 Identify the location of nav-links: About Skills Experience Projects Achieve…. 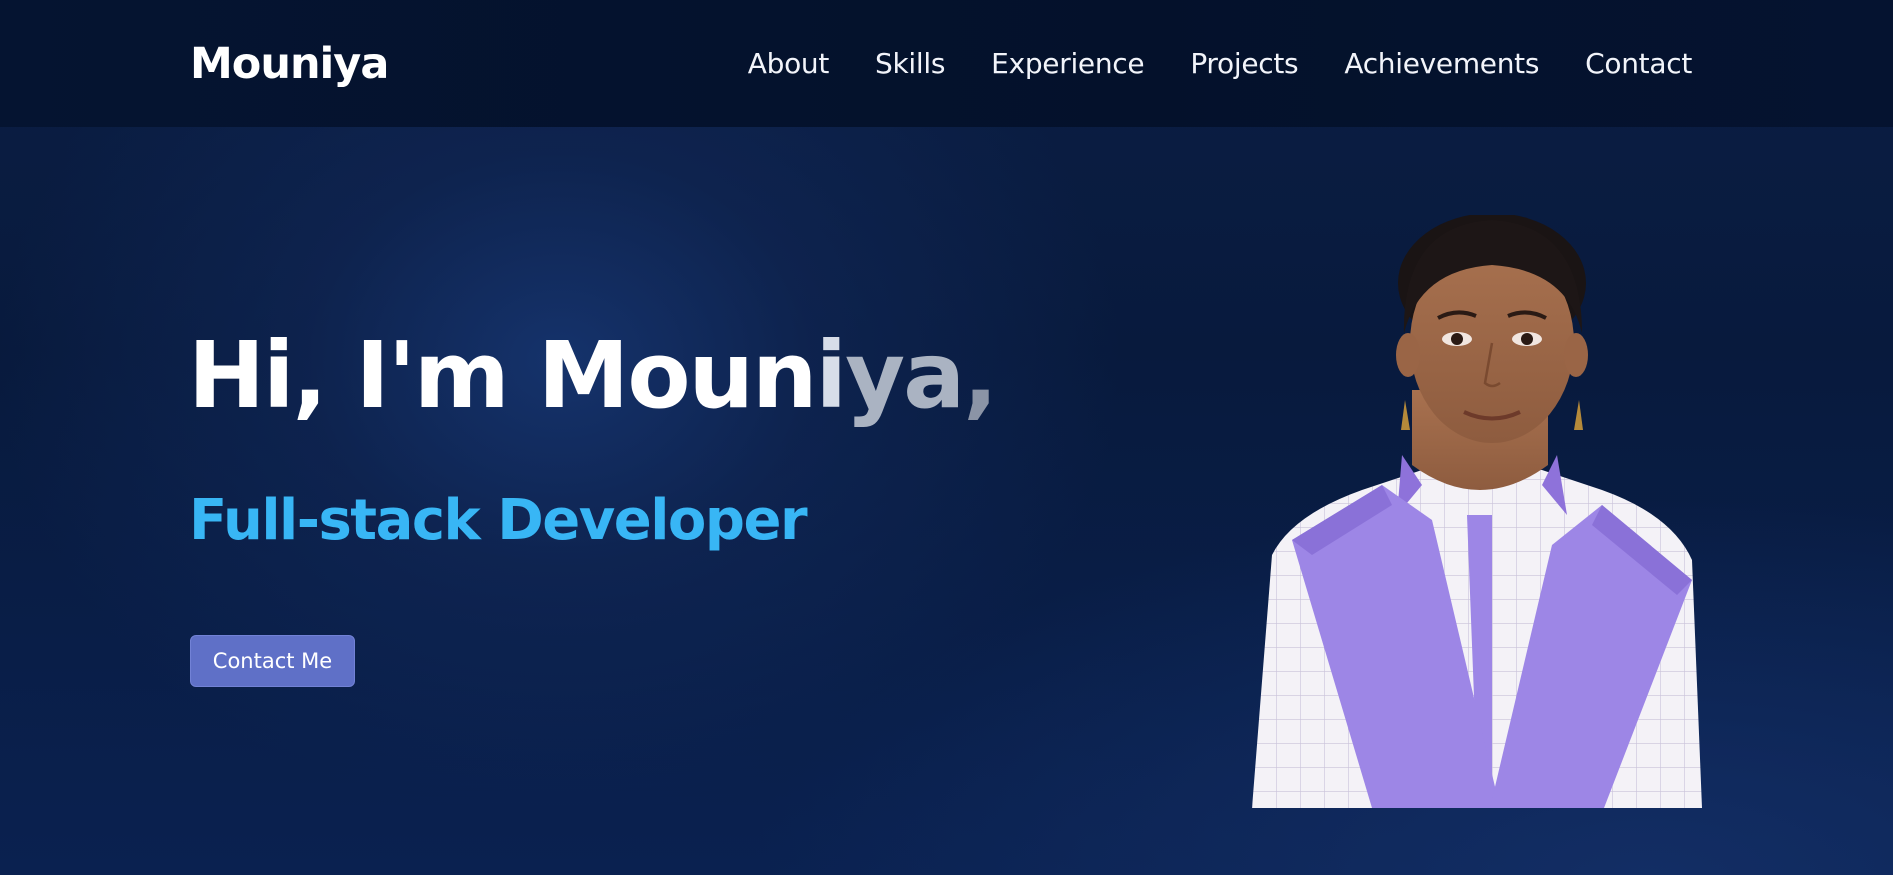
(1220, 64).